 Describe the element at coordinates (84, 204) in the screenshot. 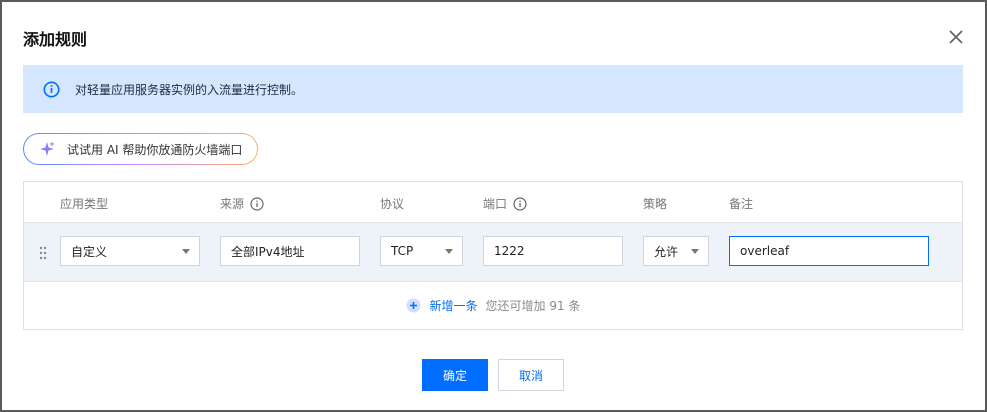

I see `header-app-type: 应用类型` at that location.